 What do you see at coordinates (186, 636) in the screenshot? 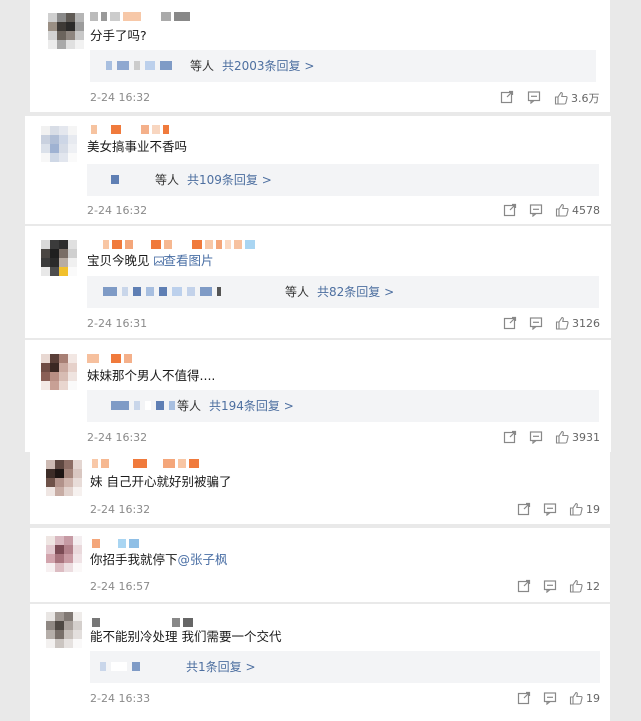
I see `comment-text: 能不能别冷处理 我们需要一个交代` at bounding box center [186, 636].